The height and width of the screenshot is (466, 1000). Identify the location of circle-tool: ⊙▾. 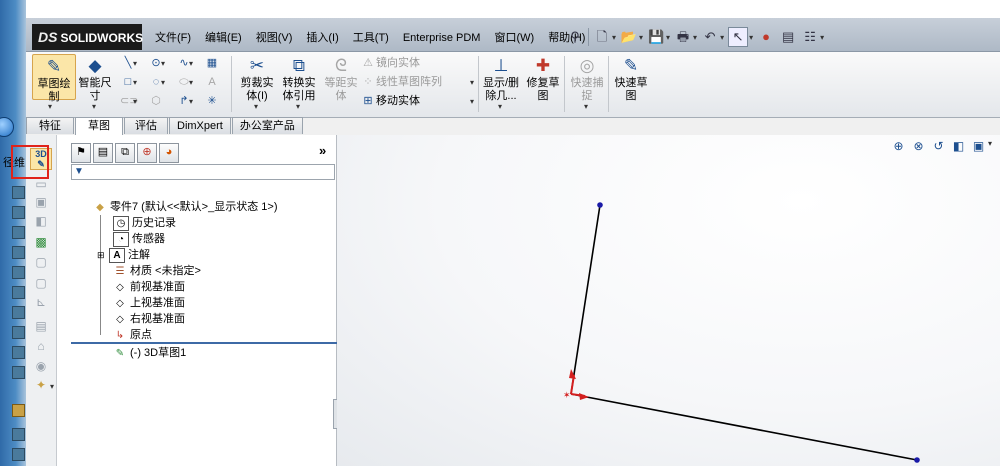
(156, 63).